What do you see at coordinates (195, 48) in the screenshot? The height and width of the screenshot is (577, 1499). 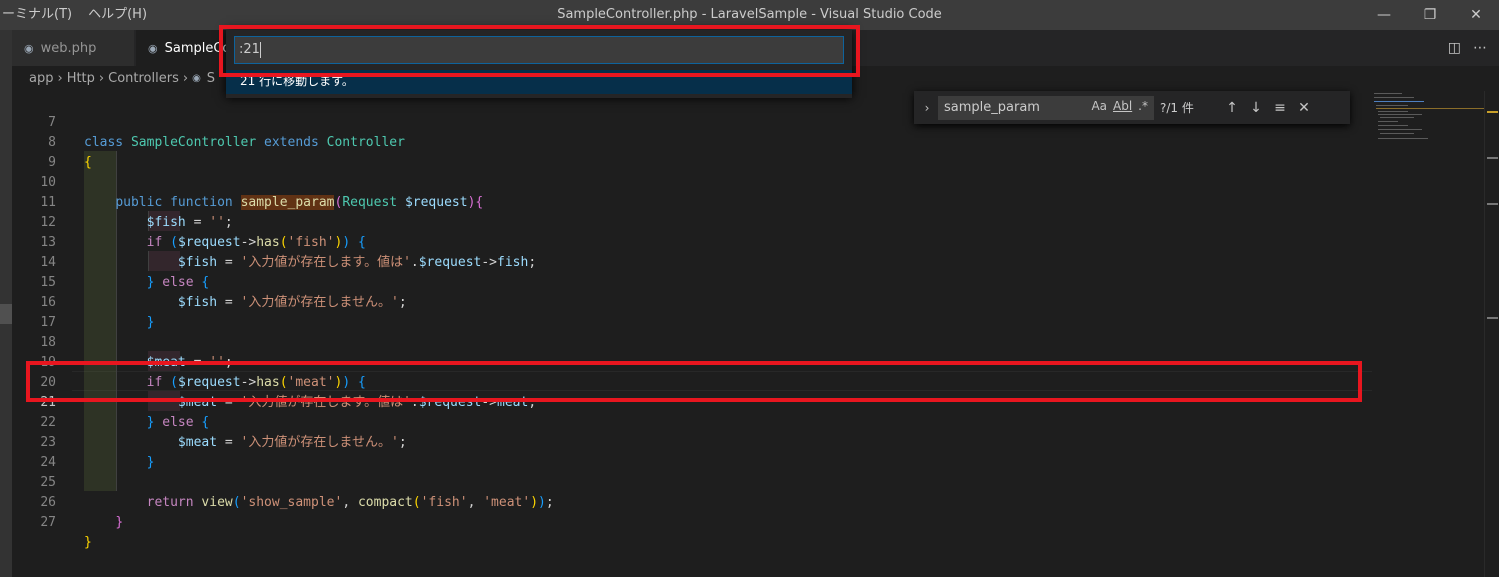 I see `tab-label: SampleController.php` at bounding box center [195, 48].